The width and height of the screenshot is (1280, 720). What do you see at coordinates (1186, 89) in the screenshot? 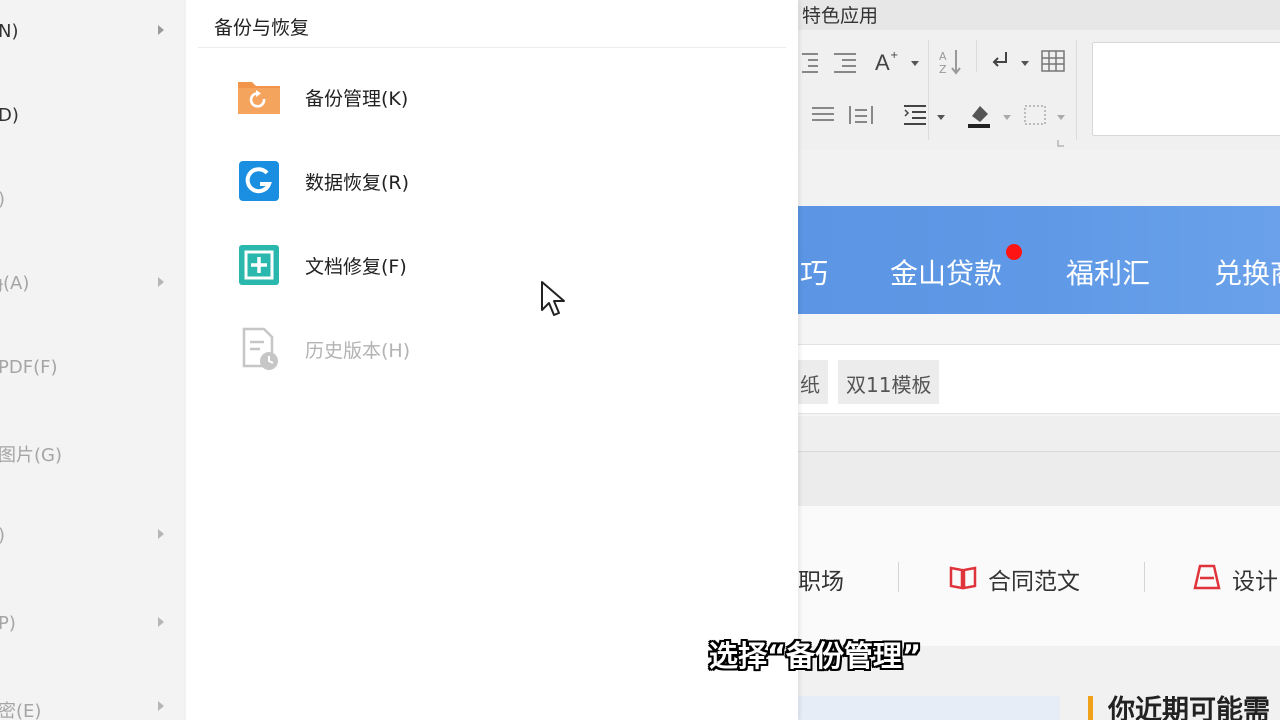
I see `style-gallery` at bounding box center [1186, 89].